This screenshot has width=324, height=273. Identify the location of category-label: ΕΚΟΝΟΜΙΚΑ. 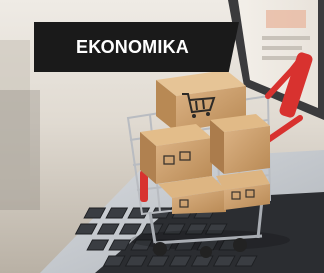
(132, 46).